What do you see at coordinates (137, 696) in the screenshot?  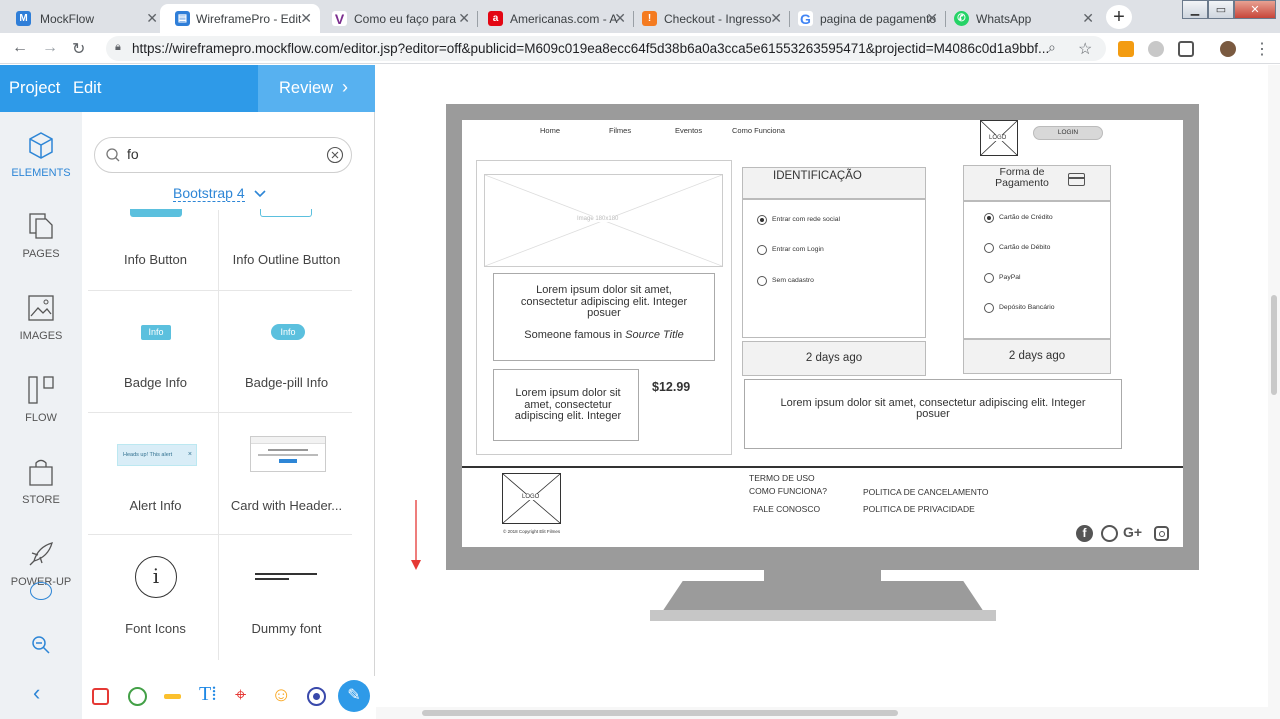 I see `circle-tool-icon` at bounding box center [137, 696].